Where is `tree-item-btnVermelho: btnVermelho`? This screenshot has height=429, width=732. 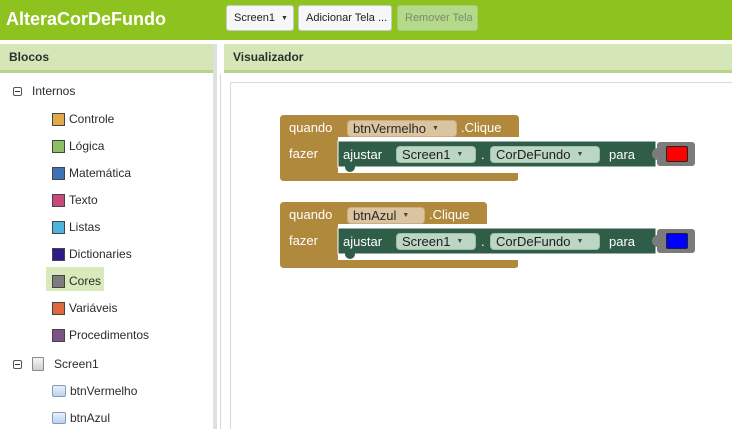
tree-item-btnVermelho: btnVermelho is located at coordinates (94, 391).